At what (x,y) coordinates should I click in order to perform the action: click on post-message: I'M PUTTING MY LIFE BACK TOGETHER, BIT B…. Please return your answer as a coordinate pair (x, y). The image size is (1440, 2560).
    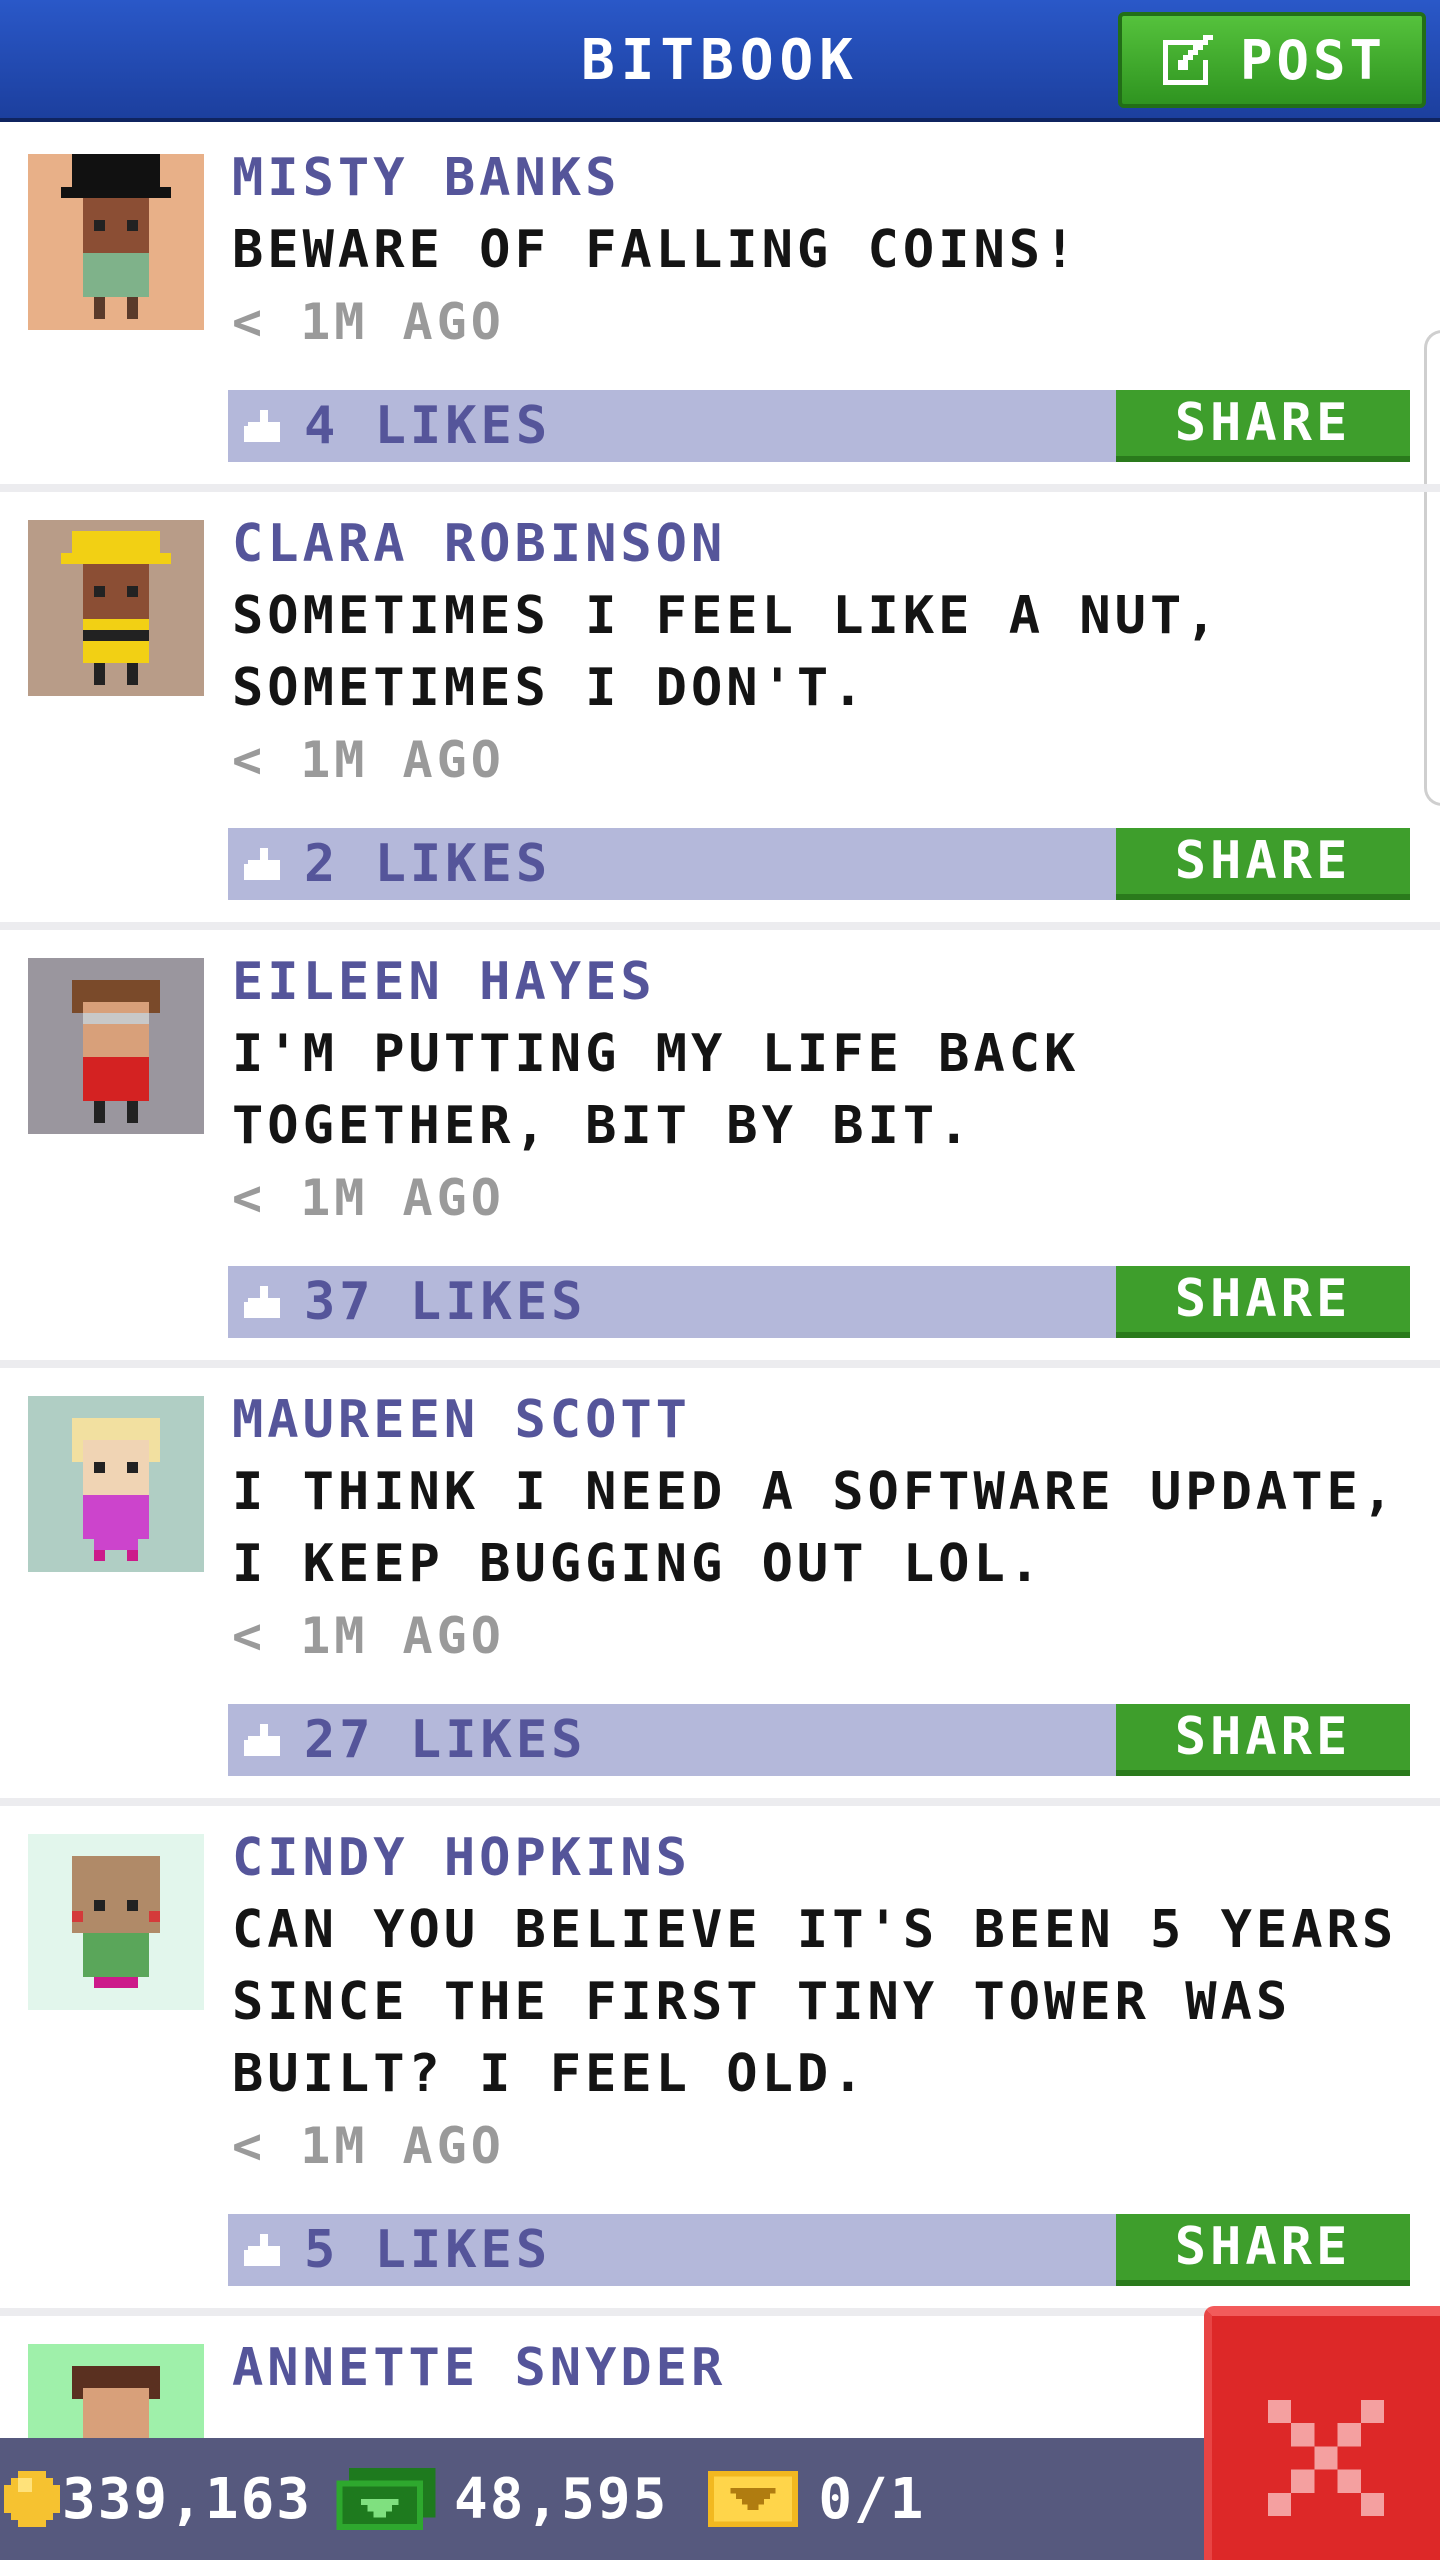
    Looking at the image, I should click on (656, 1090).